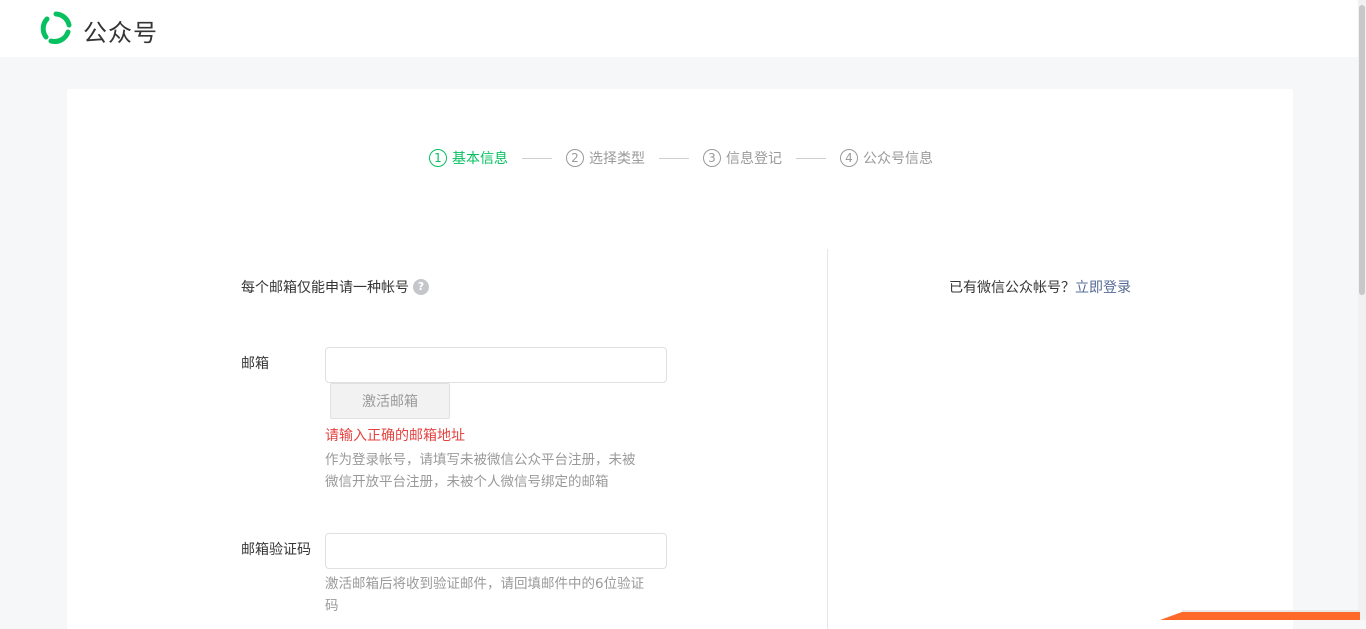 This screenshot has height=629, width=1366. Describe the element at coordinates (56, 28) in the screenshot. I see `wechat-official-account-logo-icon` at that location.